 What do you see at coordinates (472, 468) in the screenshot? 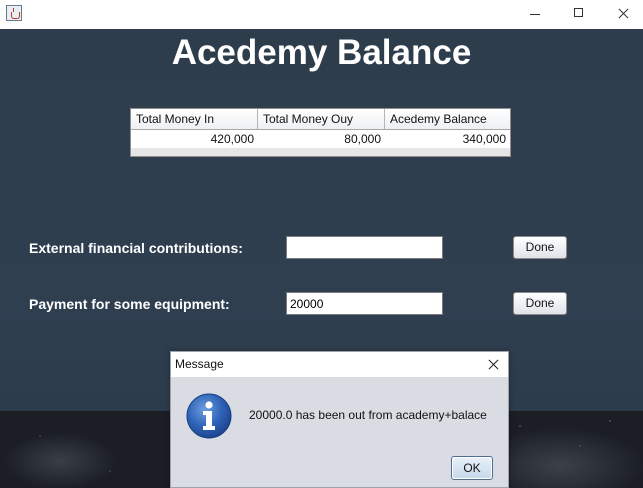
I see `ok-button: OK` at bounding box center [472, 468].